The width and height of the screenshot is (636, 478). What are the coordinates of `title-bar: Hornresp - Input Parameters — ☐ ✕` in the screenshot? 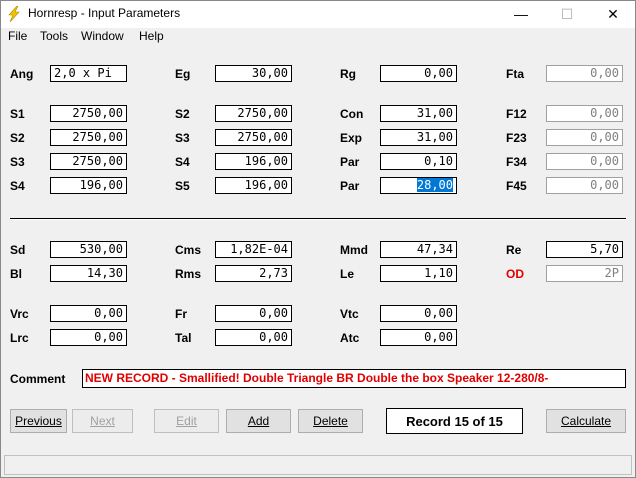 It's located at (318, 14).